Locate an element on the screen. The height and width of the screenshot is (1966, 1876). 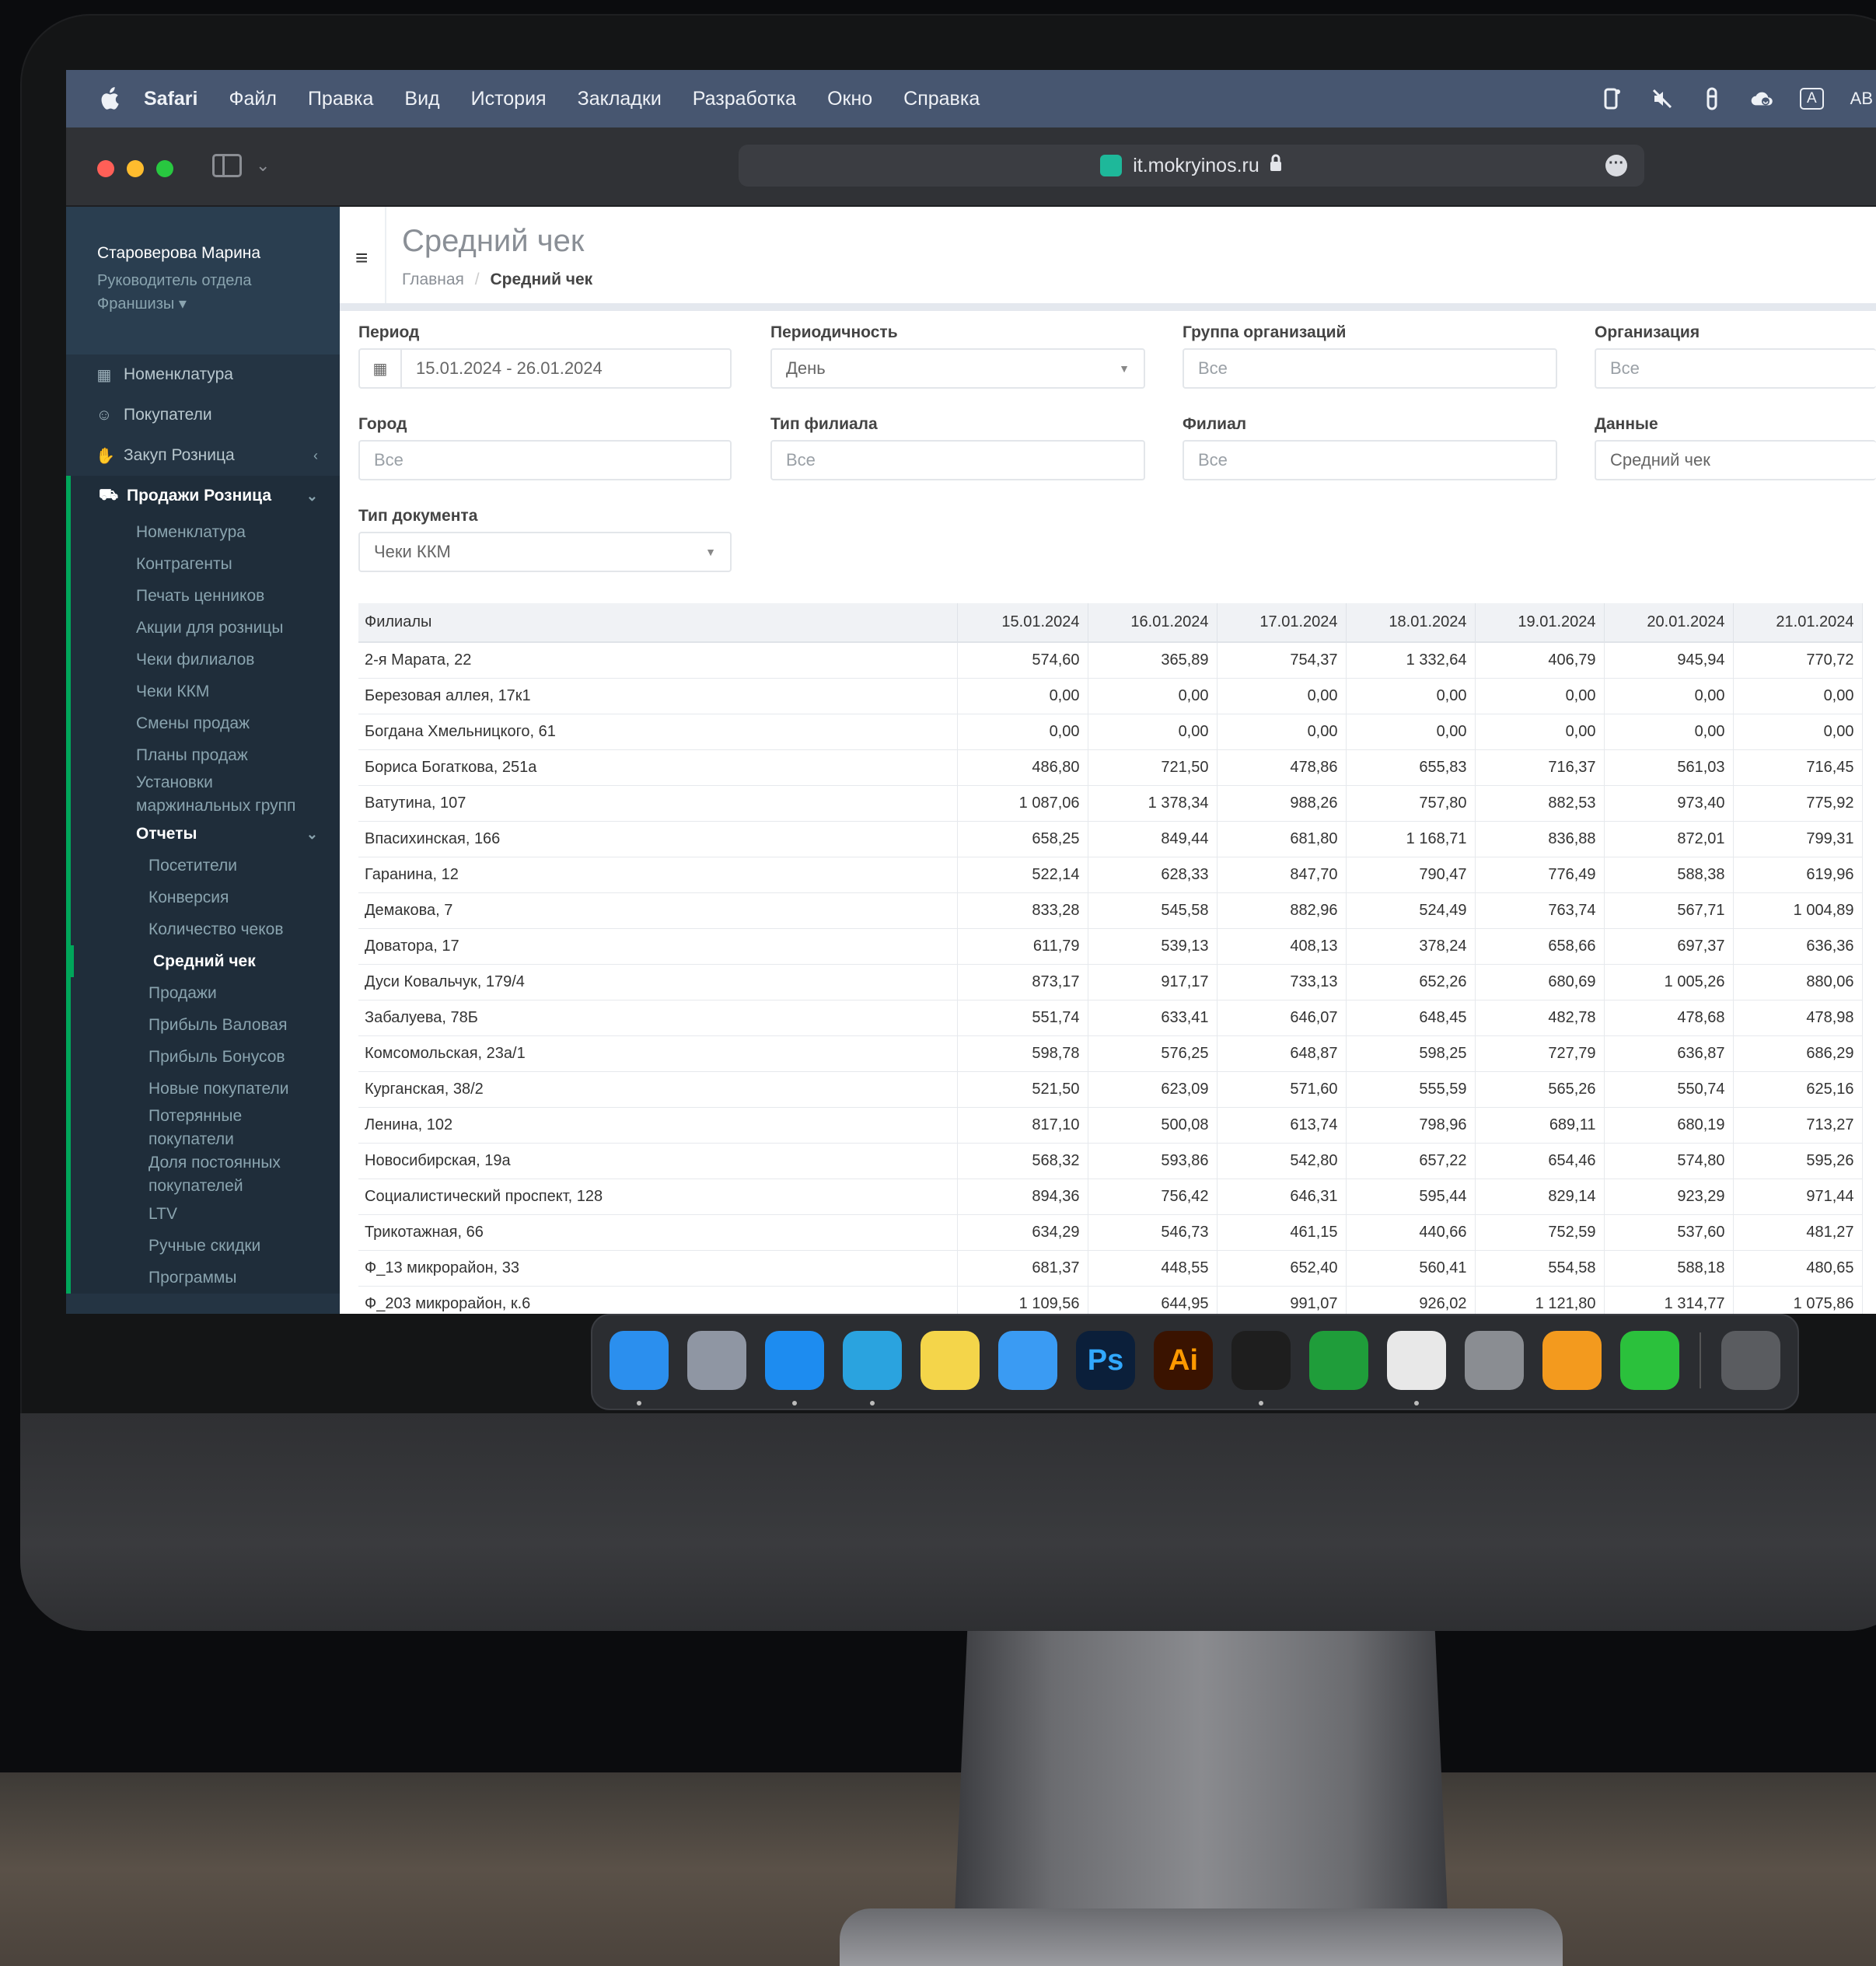
period-date-range-input: ▦ 15.01.2024 - 26.01.2024 is located at coordinates (545, 368).